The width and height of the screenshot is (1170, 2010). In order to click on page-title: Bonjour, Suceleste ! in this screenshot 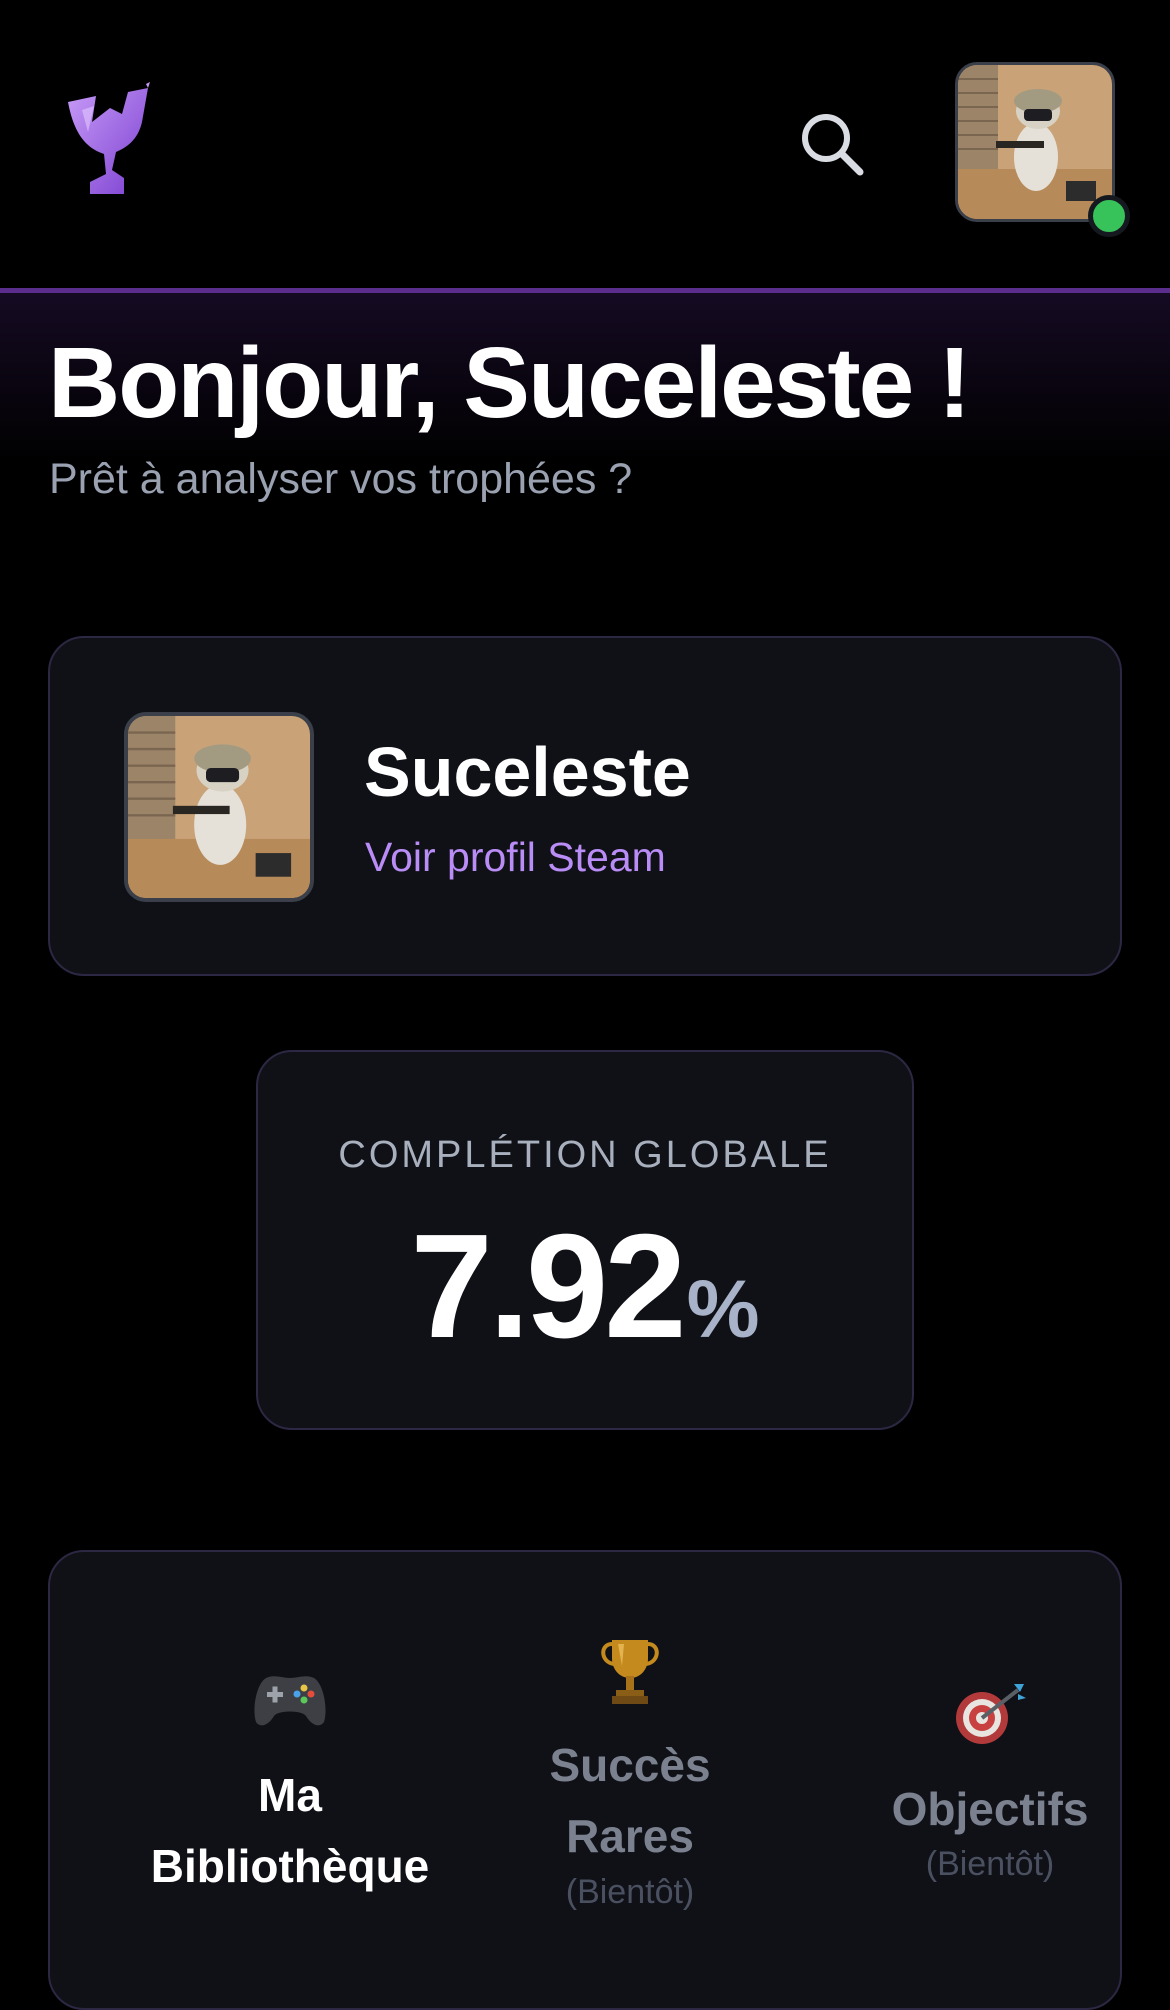, I will do `click(509, 383)`.